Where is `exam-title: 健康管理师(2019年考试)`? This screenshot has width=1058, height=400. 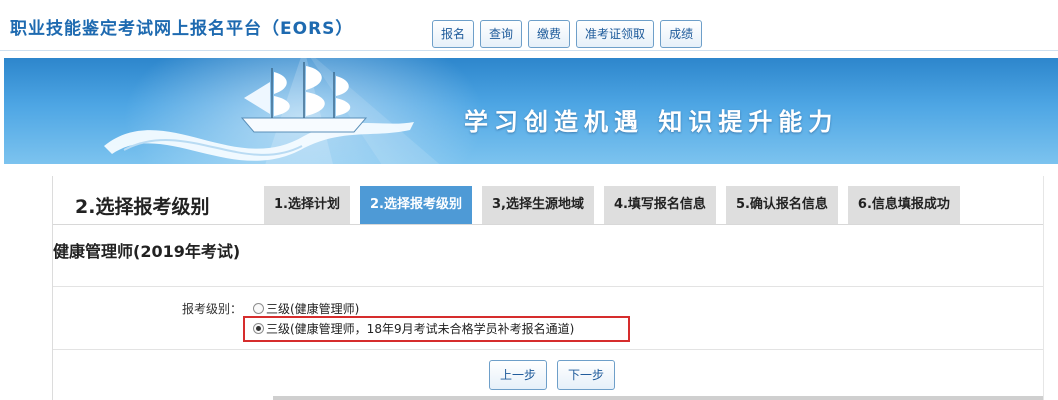 exam-title: 健康管理师(2019年考试) is located at coordinates (147, 251).